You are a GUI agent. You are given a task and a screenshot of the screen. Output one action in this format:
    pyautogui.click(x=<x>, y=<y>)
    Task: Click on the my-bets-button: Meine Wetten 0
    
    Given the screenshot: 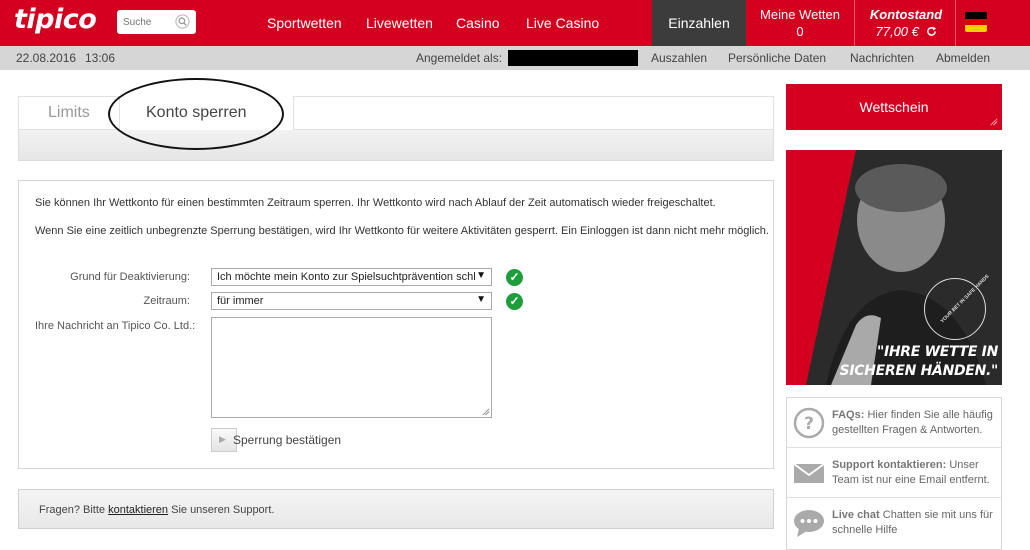 What is the action you would take?
    pyautogui.click(x=800, y=23)
    